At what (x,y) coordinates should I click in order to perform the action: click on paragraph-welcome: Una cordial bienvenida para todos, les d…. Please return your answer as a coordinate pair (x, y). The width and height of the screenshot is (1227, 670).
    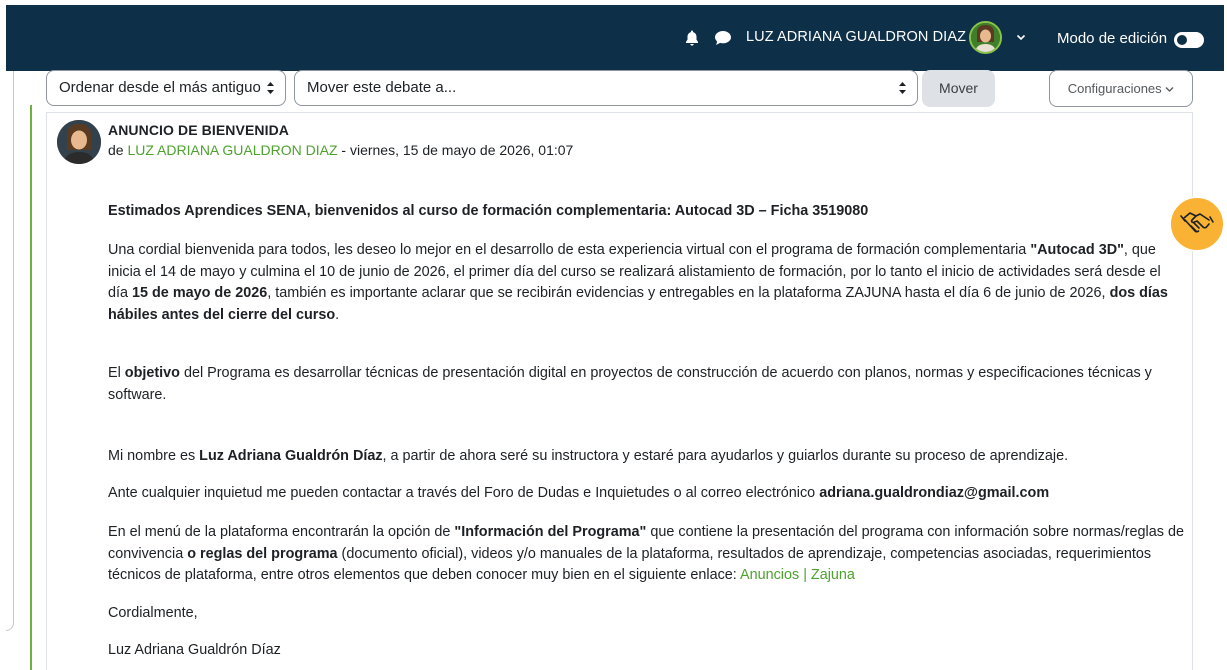
    Looking at the image, I should click on (638, 282).